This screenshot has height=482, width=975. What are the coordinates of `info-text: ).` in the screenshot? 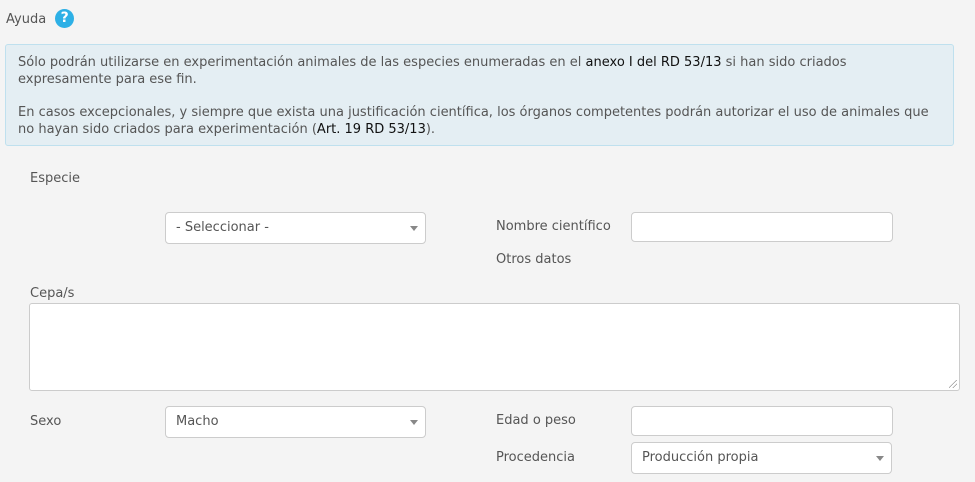 It's located at (430, 129).